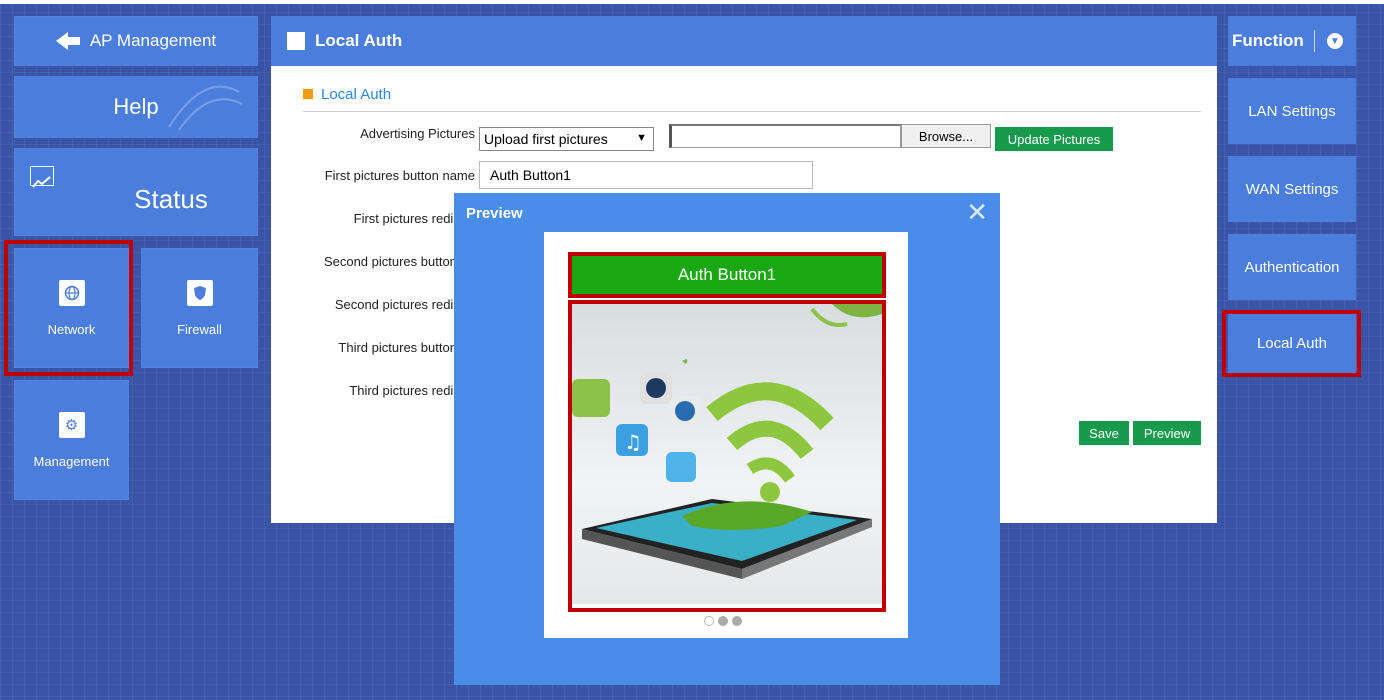 The height and width of the screenshot is (700, 1384). I want to click on ap-management-button: AP Management, so click(136, 41).